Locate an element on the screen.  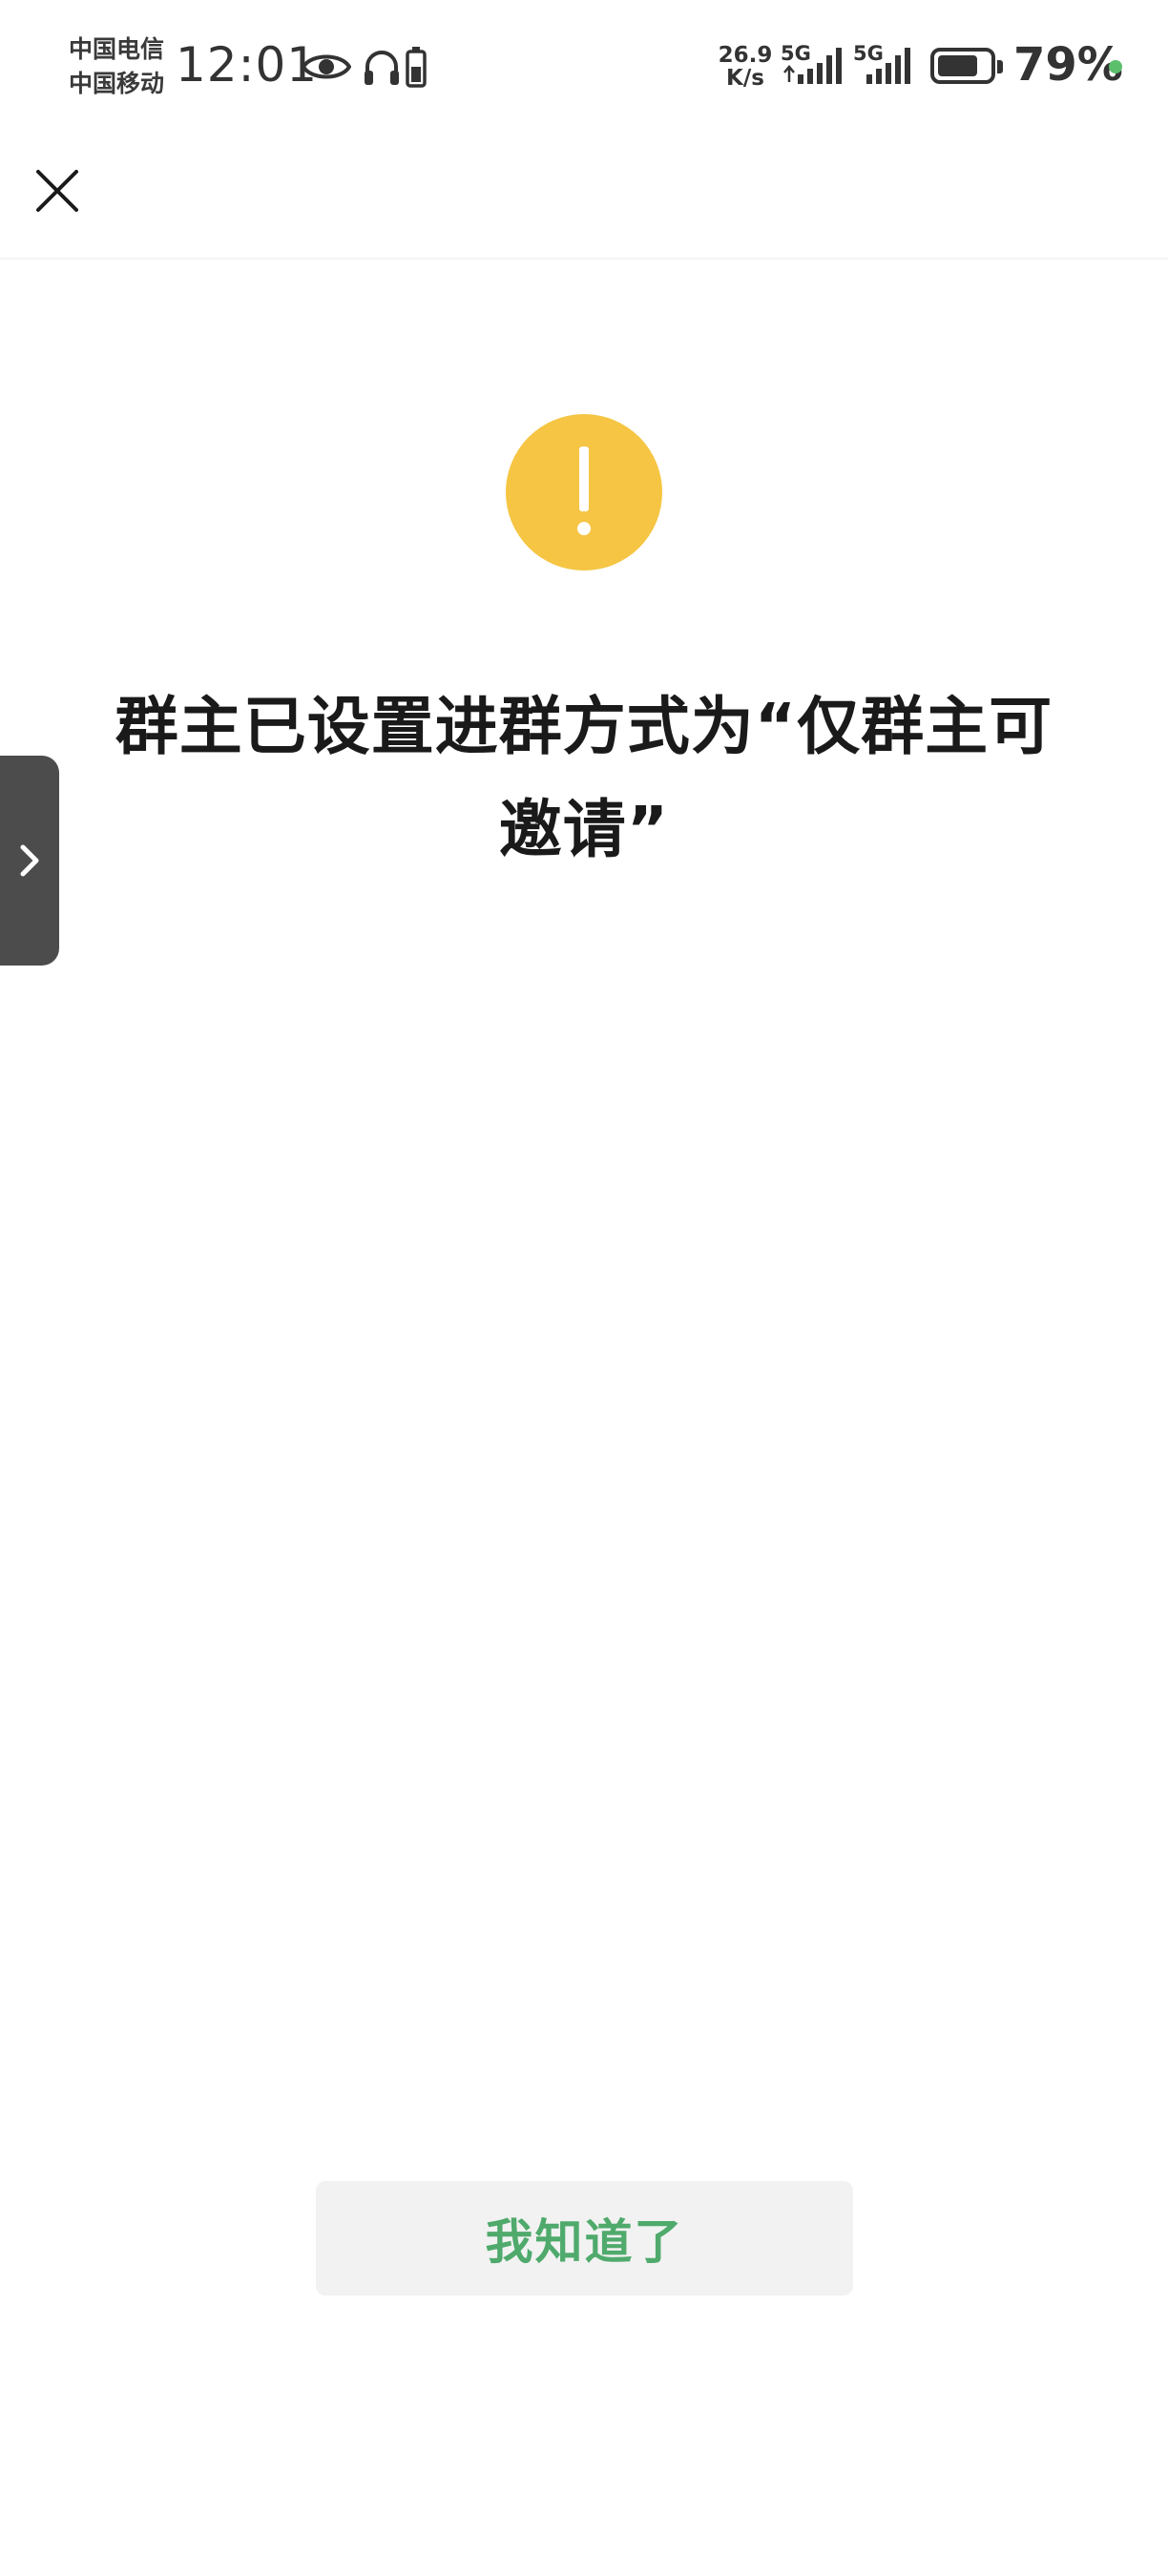
battery-icon is located at coordinates (966, 66).